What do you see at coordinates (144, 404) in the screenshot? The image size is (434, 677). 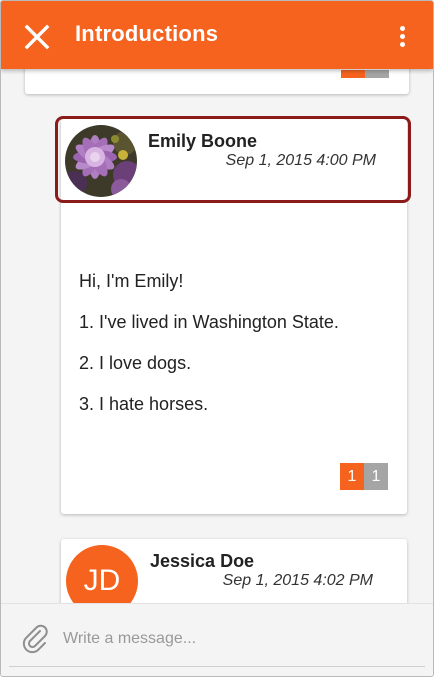 I see `message-line: 3. I hate horses.` at bounding box center [144, 404].